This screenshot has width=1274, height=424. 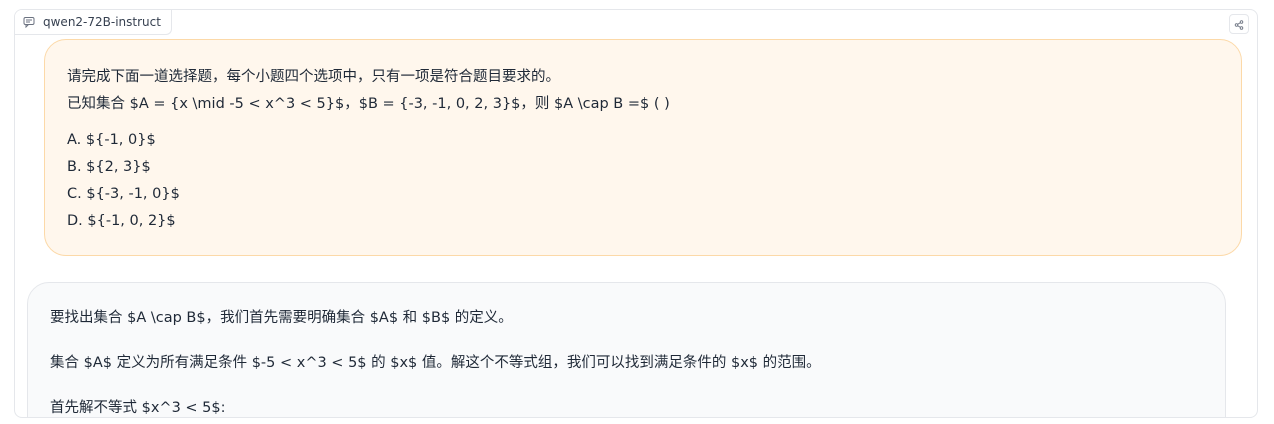 What do you see at coordinates (123, 194) in the screenshot?
I see `option-c: C. ${-3, -1, 0}$` at bounding box center [123, 194].